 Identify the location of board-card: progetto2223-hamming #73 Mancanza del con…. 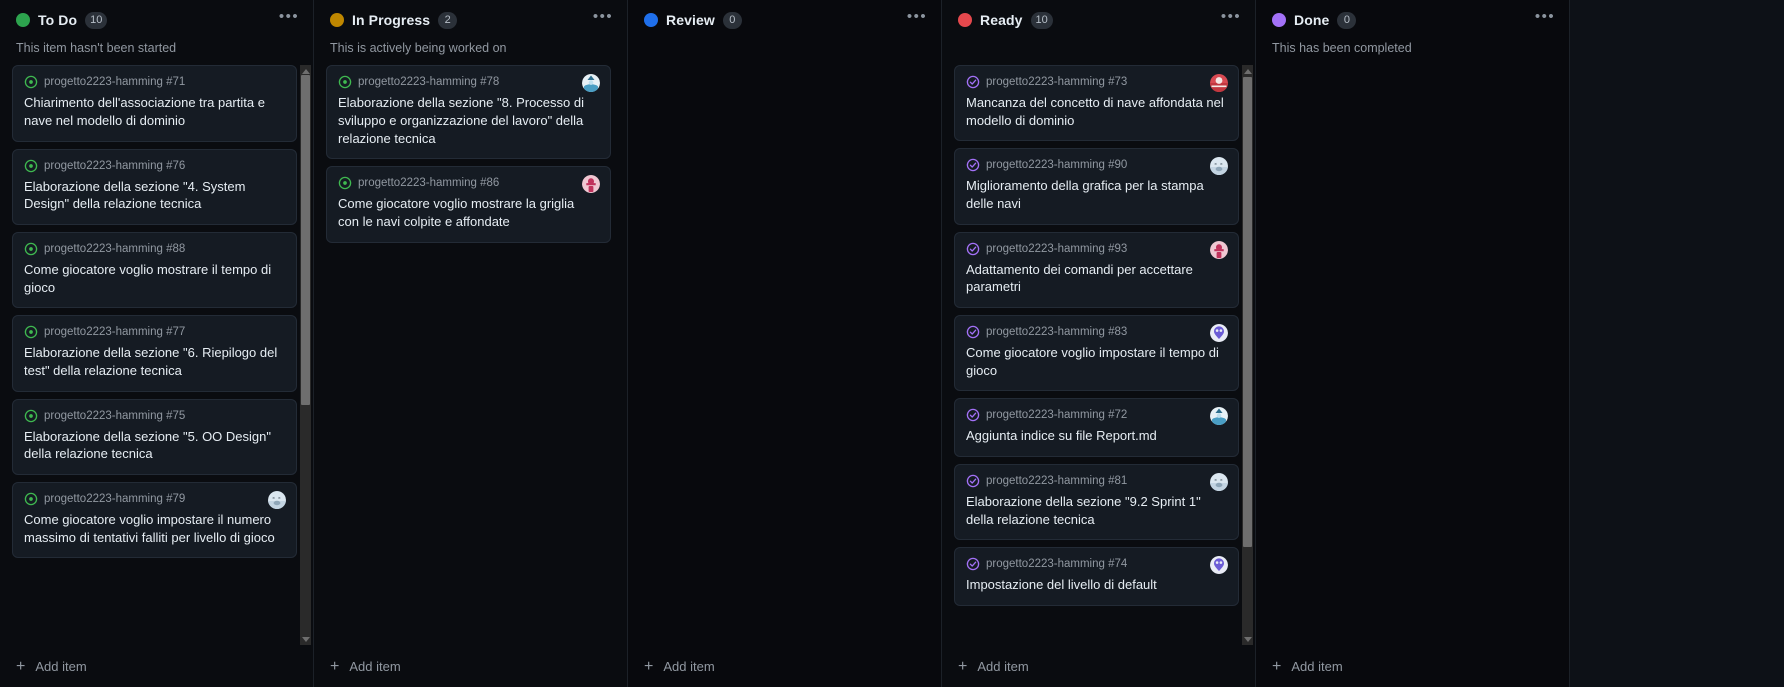
(1096, 103).